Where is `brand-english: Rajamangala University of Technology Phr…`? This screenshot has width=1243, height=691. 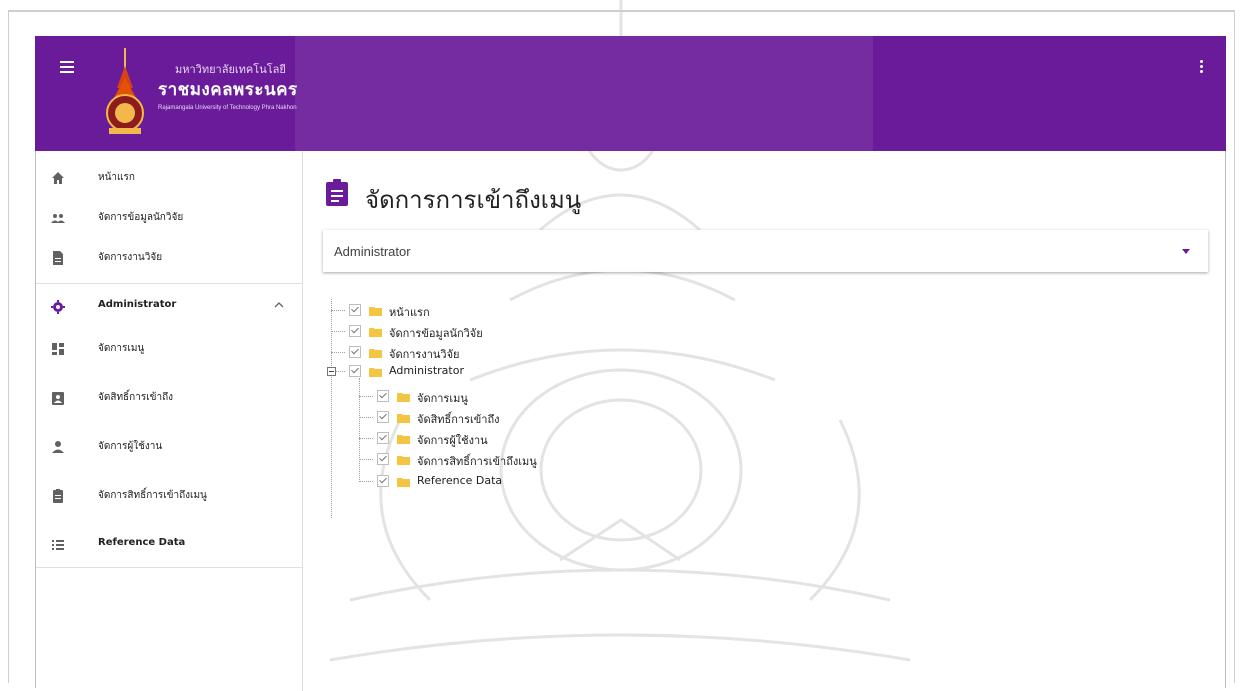 brand-english: Rajamangala University of Technology Phr… is located at coordinates (227, 108).